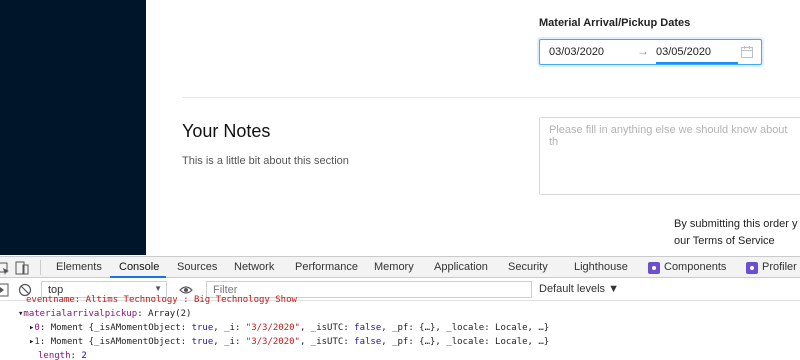 This screenshot has height=360, width=800. What do you see at coordinates (226, 131) in the screenshot?
I see `notes-title: Your Notes` at bounding box center [226, 131].